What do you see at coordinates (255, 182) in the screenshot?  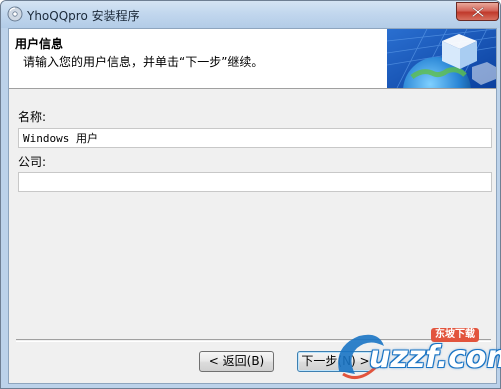 I see `company-field` at bounding box center [255, 182].